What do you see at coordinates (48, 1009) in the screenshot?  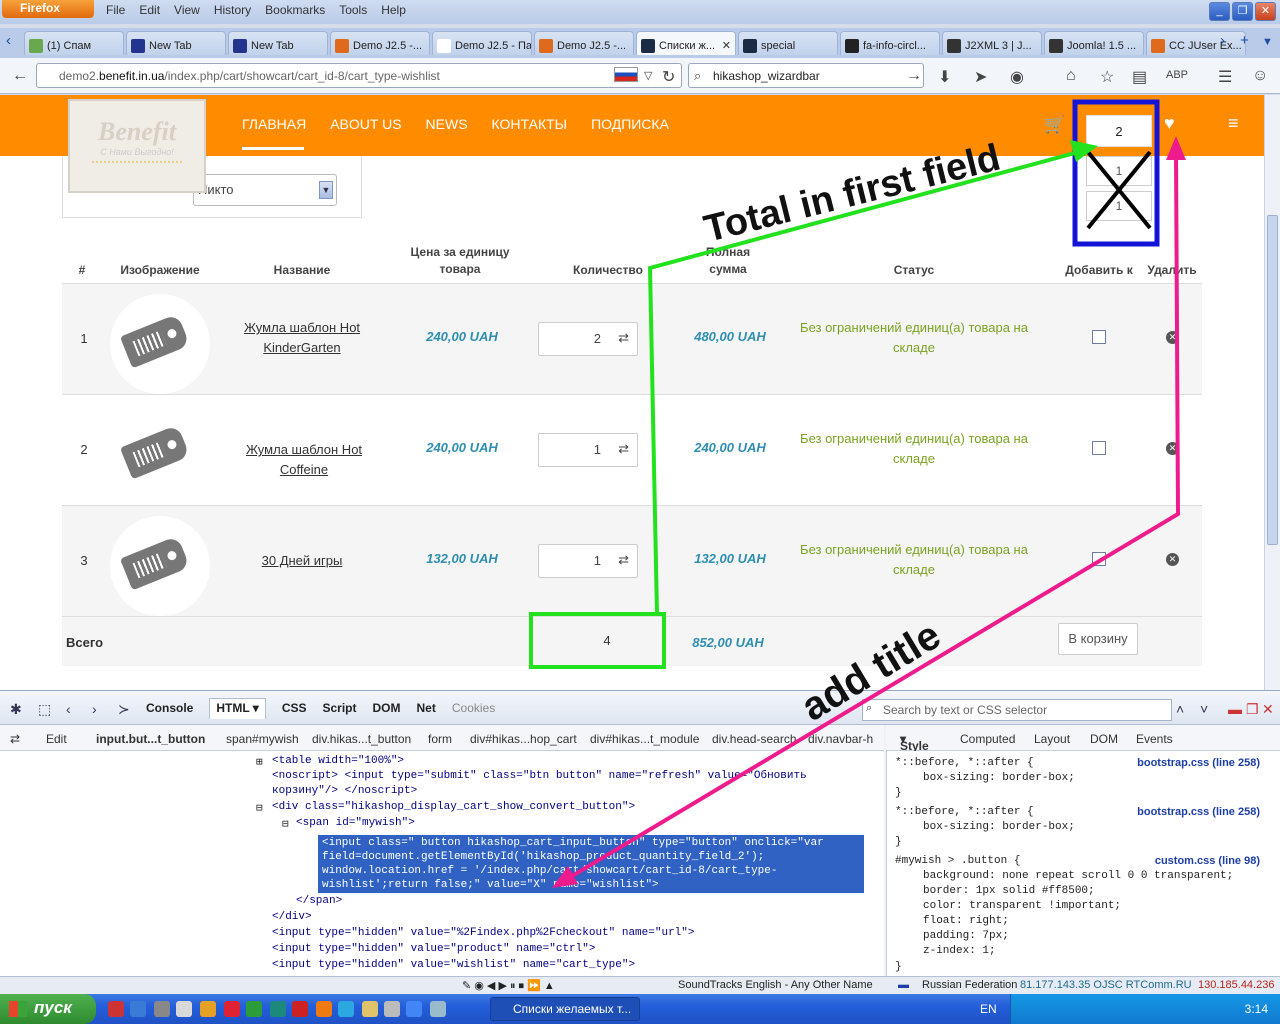 I see `start-button: пуск` at bounding box center [48, 1009].